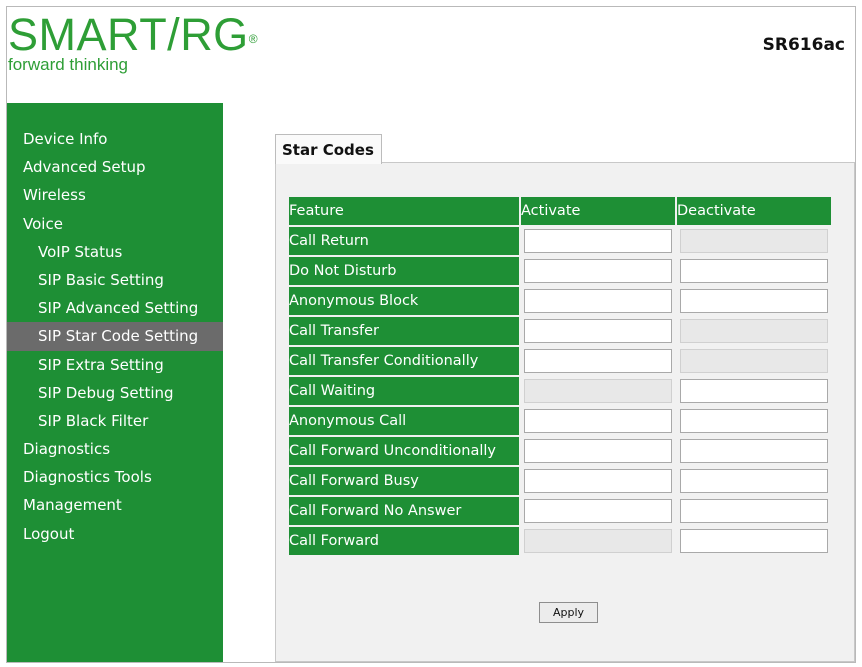  I want to click on sidebar-item-sip-advanced-setting: SIP Advanced Setting, so click(115, 308).